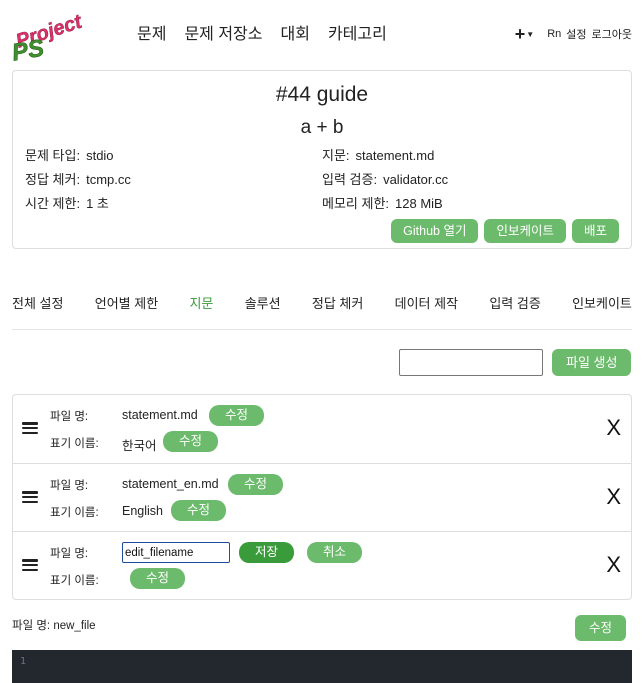 This screenshot has width=644, height=683. What do you see at coordinates (267, 552) in the screenshot?
I see `save-filename-button: 저장` at bounding box center [267, 552].